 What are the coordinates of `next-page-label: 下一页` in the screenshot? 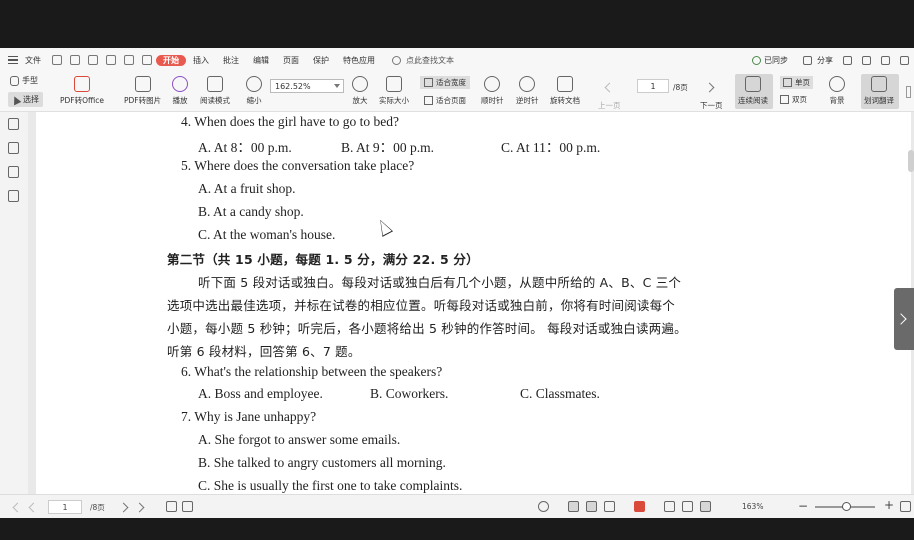 It's located at (711, 105).